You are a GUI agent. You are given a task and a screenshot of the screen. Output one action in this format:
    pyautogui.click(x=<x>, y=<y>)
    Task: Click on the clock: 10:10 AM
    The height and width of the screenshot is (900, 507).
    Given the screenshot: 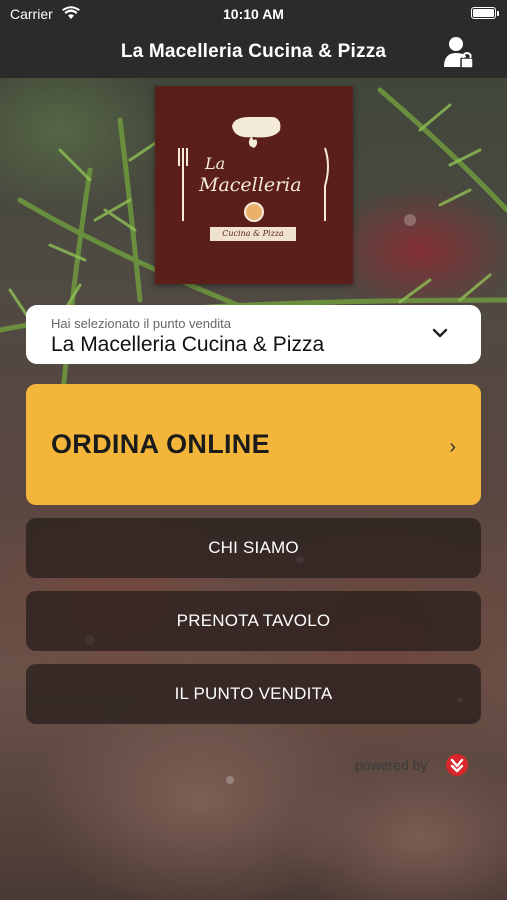 What is the action you would take?
    pyautogui.click(x=253, y=14)
    